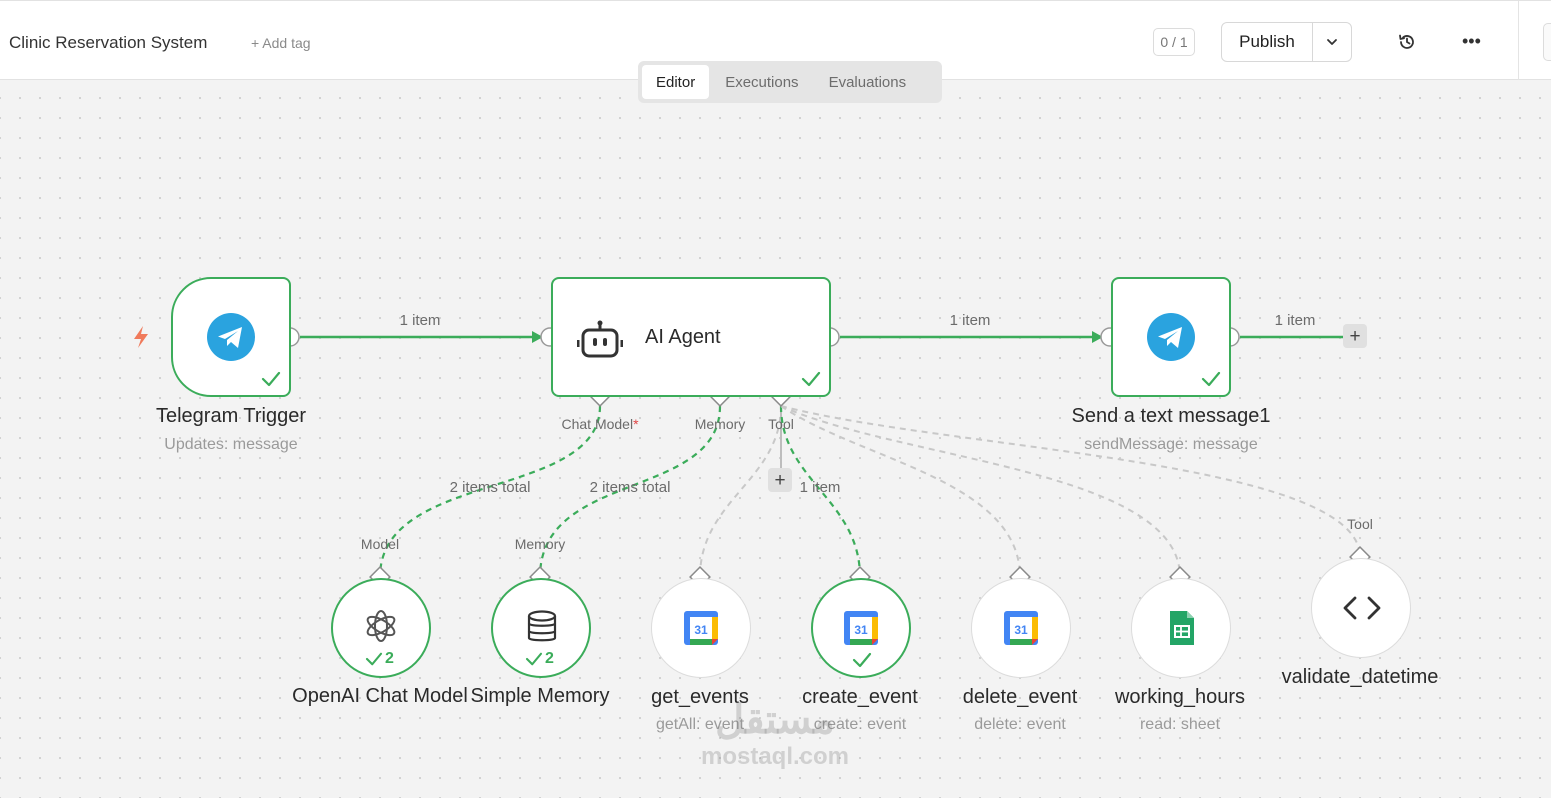 This screenshot has height=798, width=1551. I want to click on simple-memory-node: 2, so click(541, 628).